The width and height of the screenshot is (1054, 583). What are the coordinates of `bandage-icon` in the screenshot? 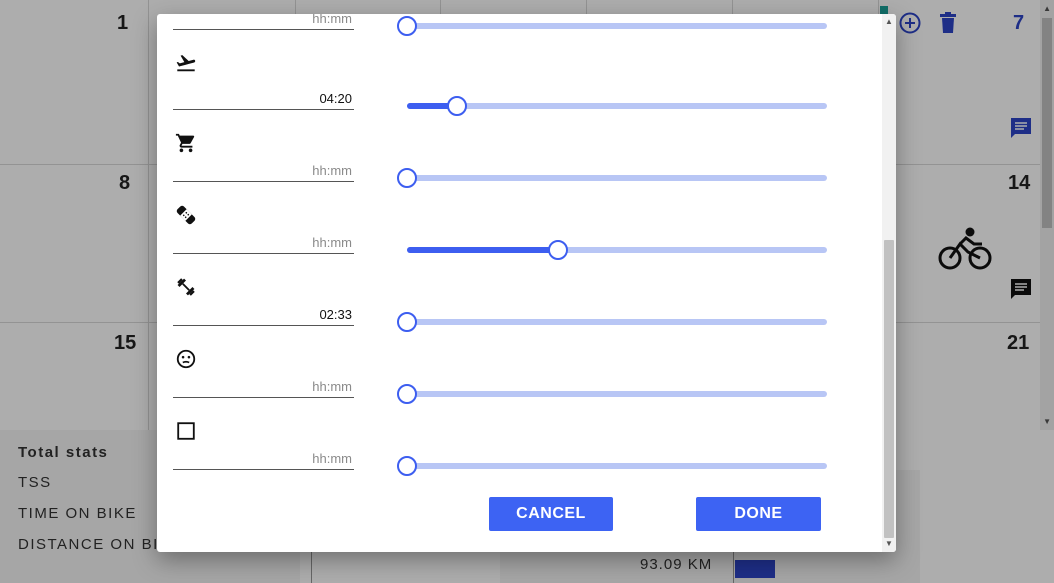 It's located at (186, 215).